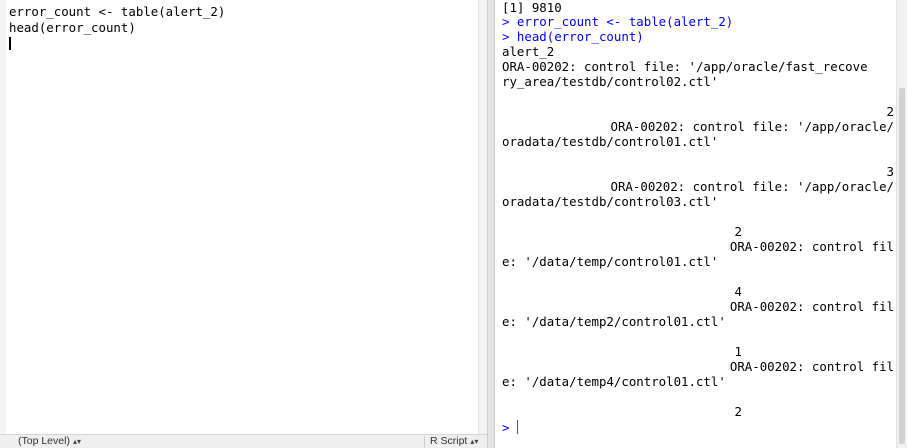 This screenshot has width=907, height=448. What do you see at coordinates (610, 81) in the screenshot?
I see `console-output-line: ry_area/testdb/control02.ctl'` at bounding box center [610, 81].